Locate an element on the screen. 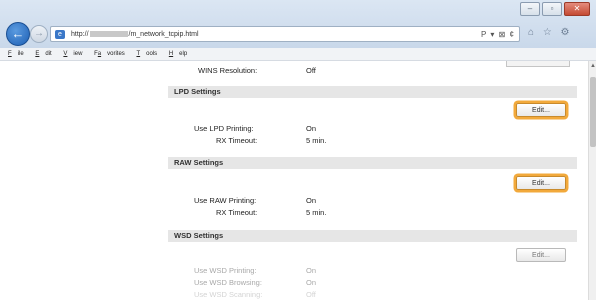 The image size is (596, 300). close-window-button: ✕ is located at coordinates (577, 9).